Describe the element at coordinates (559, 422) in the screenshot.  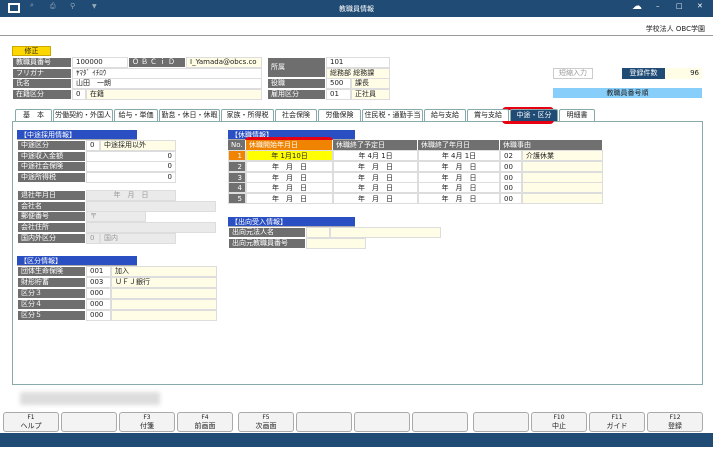
I see `function-key-10: F10 中止` at that location.